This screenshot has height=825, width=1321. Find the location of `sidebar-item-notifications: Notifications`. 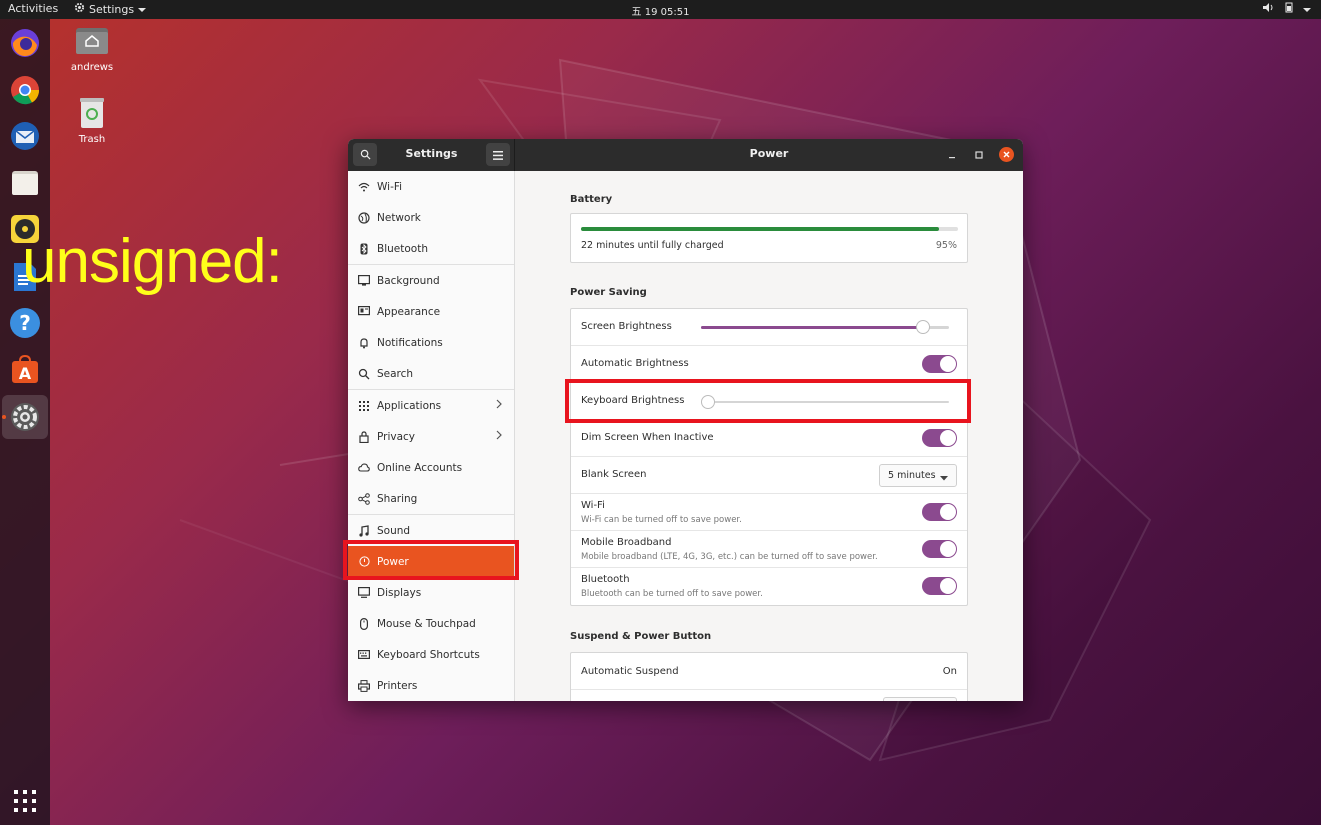

sidebar-item-notifications: Notifications is located at coordinates (431, 342).